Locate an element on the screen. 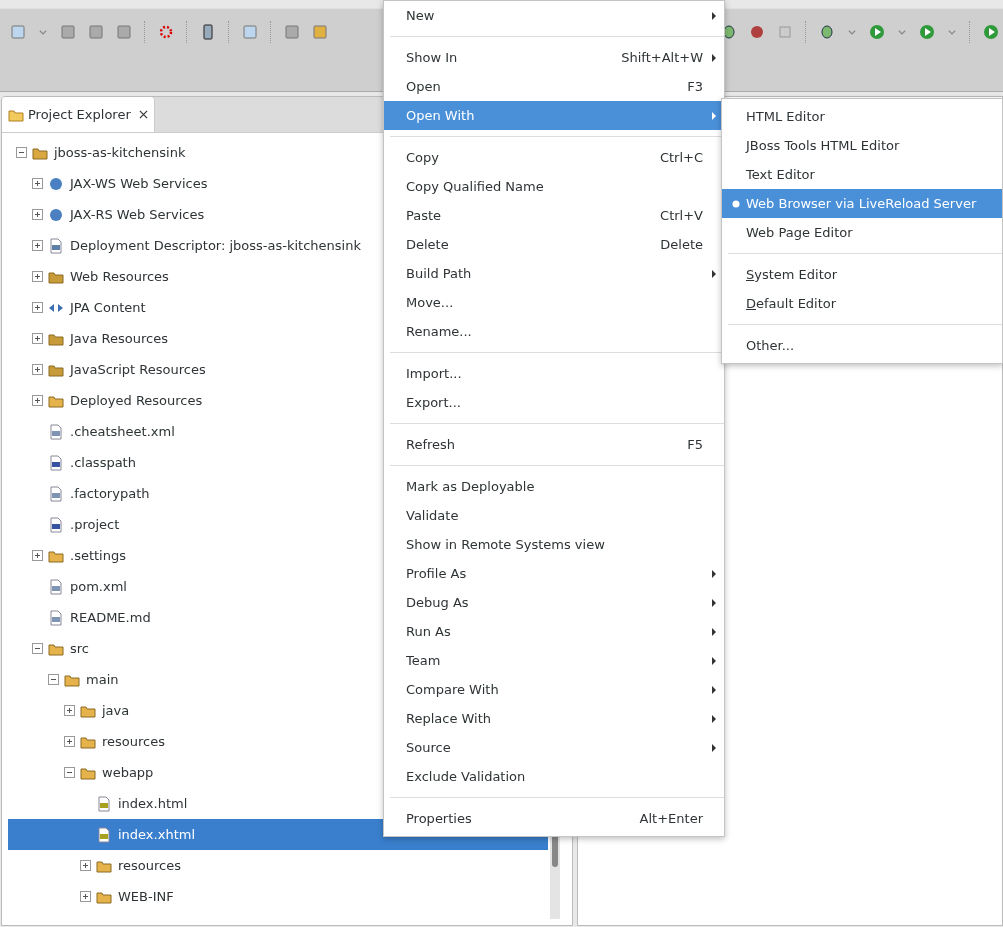  menu-item: Mark as Deployable is located at coordinates (554, 486).